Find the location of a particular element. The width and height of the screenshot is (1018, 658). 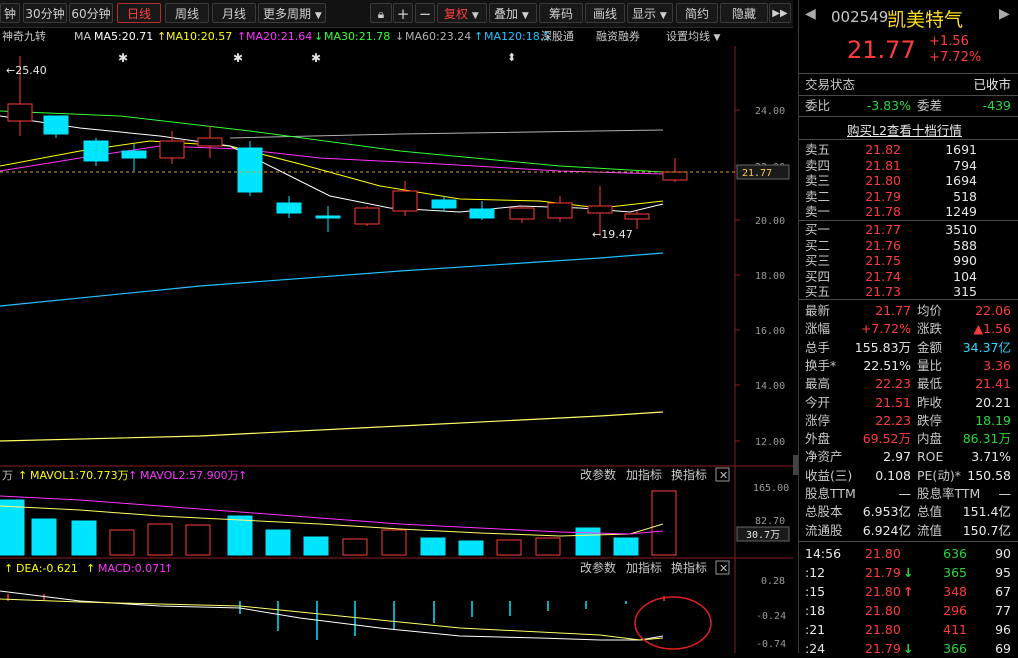

ask-row: 卖二 21.79 518 is located at coordinates (908, 197).